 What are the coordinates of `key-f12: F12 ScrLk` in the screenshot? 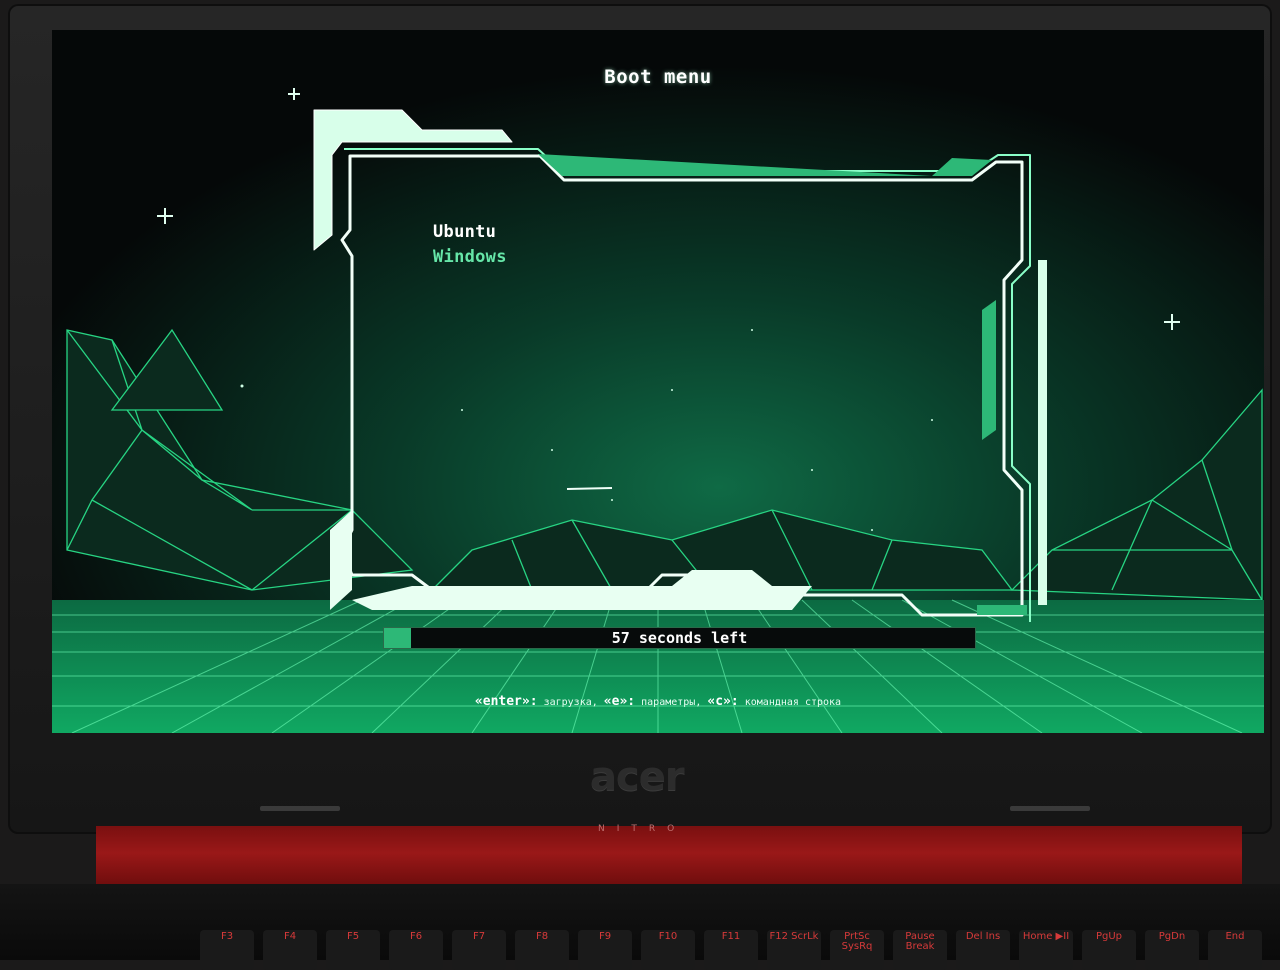 It's located at (794, 950).